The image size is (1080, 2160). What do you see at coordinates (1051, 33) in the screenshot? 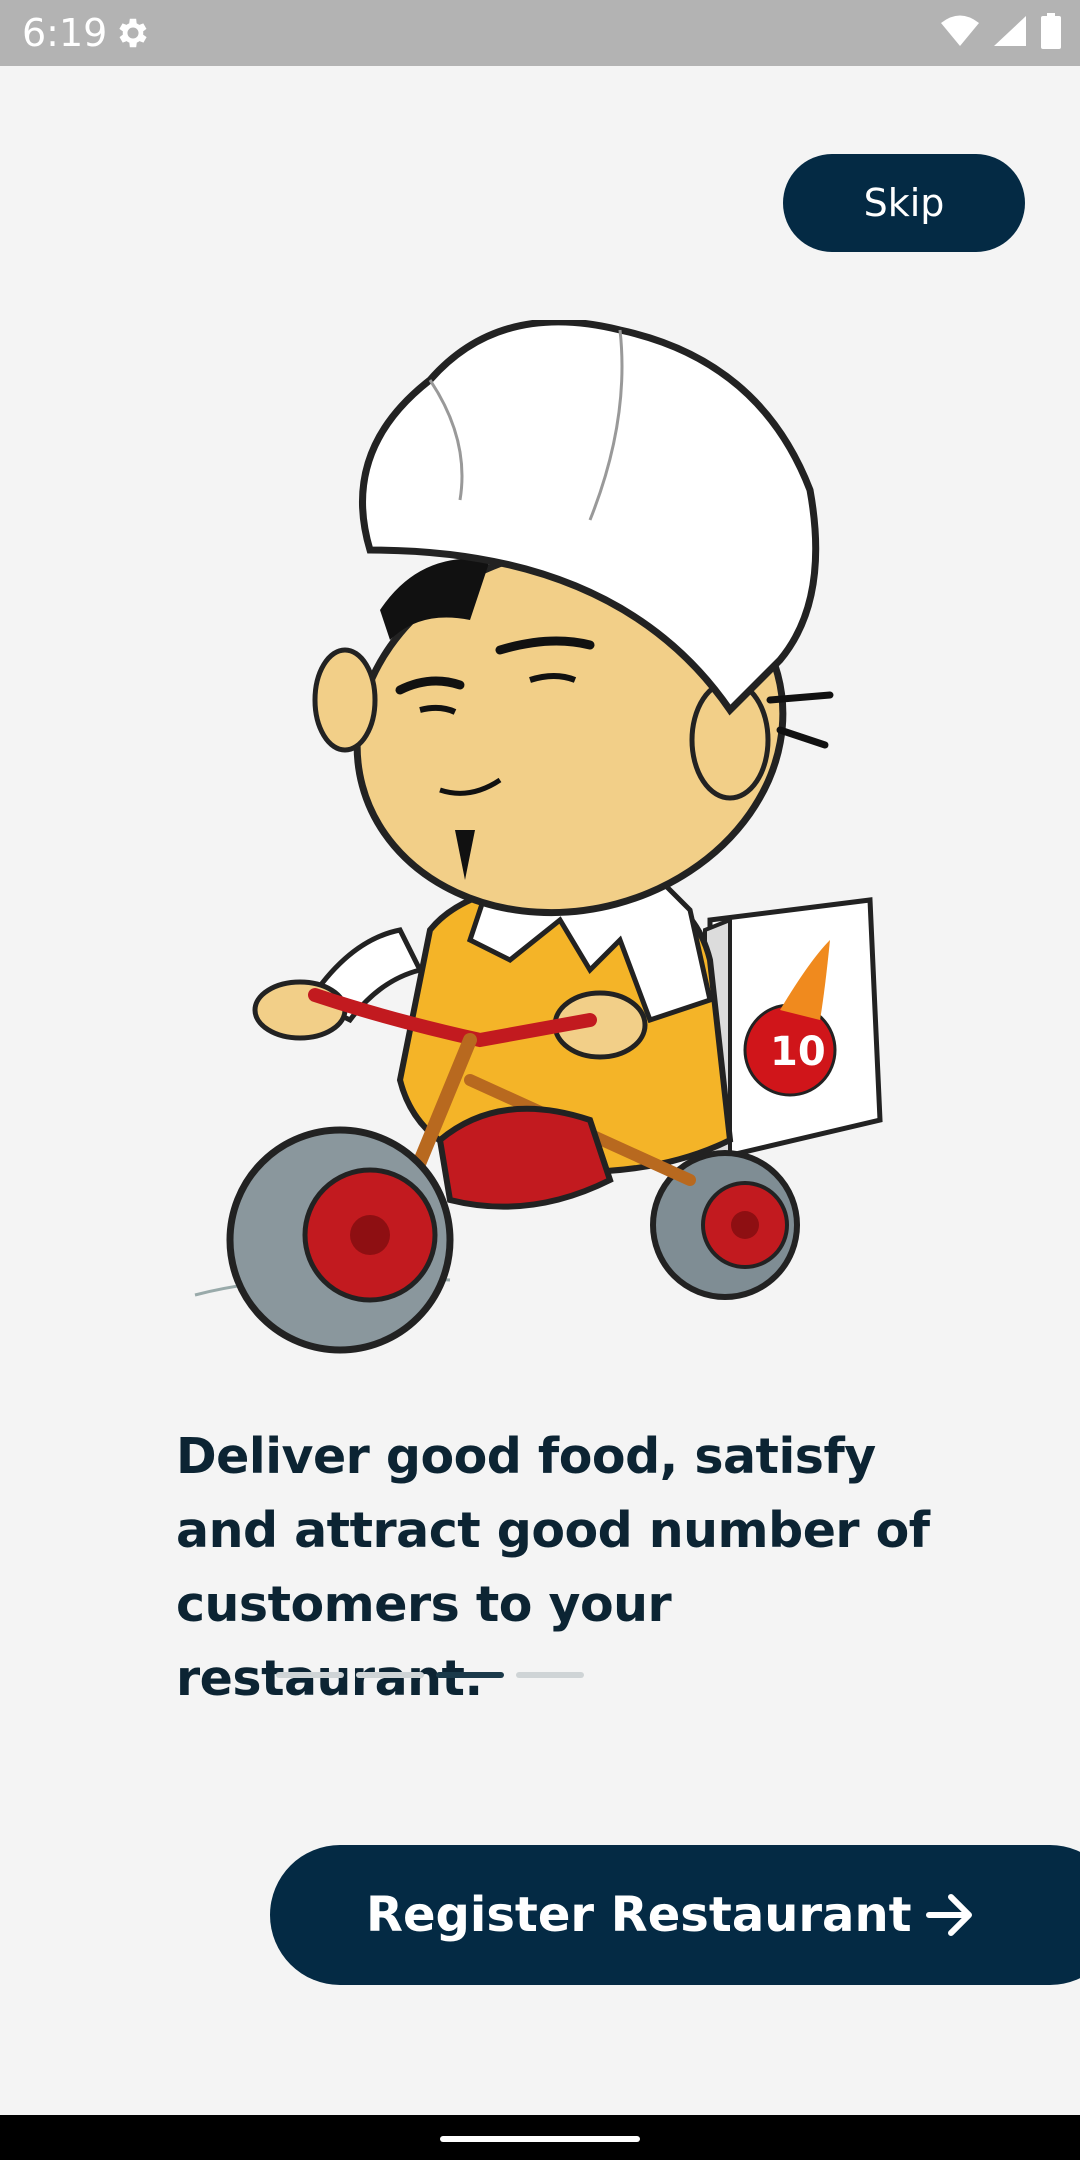
I see `battery-icon` at bounding box center [1051, 33].